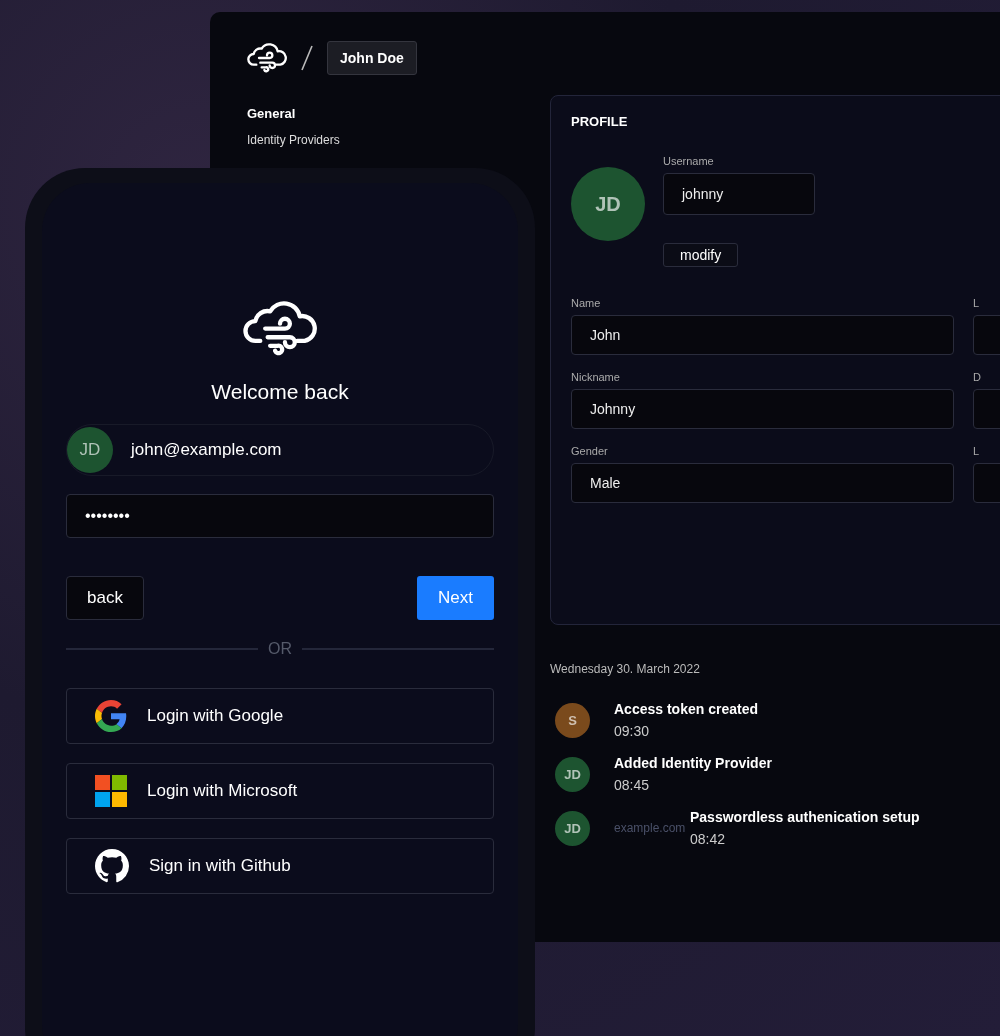  What do you see at coordinates (111, 716) in the screenshot?
I see `google-icon` at bounding box center [111, 716].